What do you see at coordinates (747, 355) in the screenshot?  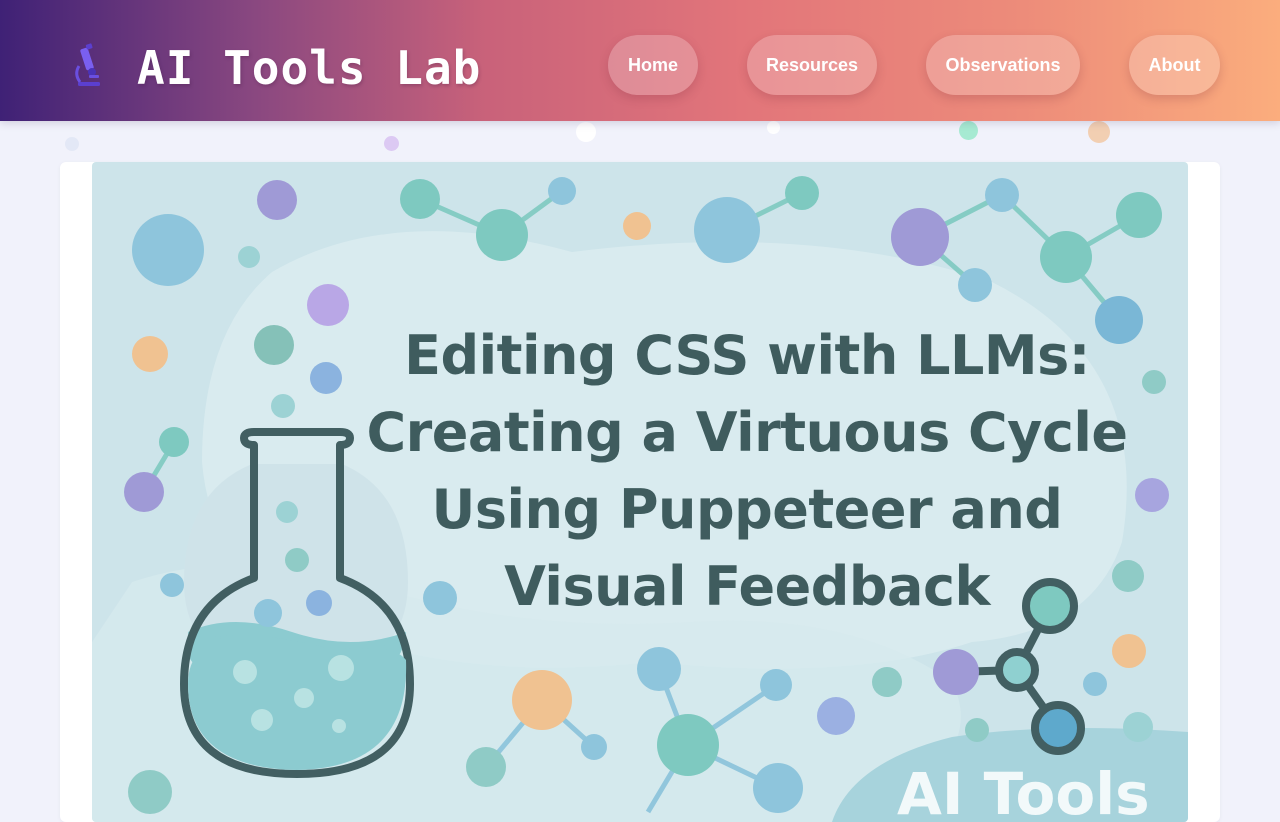 I see `hero-title-line: Editing CSS with LLMs:` at bounding box center [747, 355].